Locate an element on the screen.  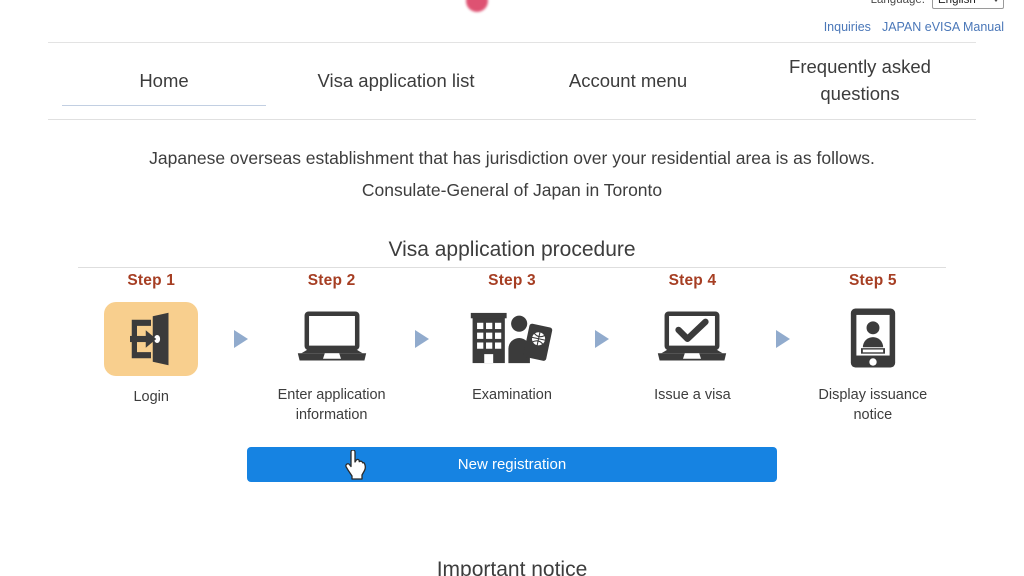
procedure-step-1: Step 1 Login is located at coordinates (151, 340).